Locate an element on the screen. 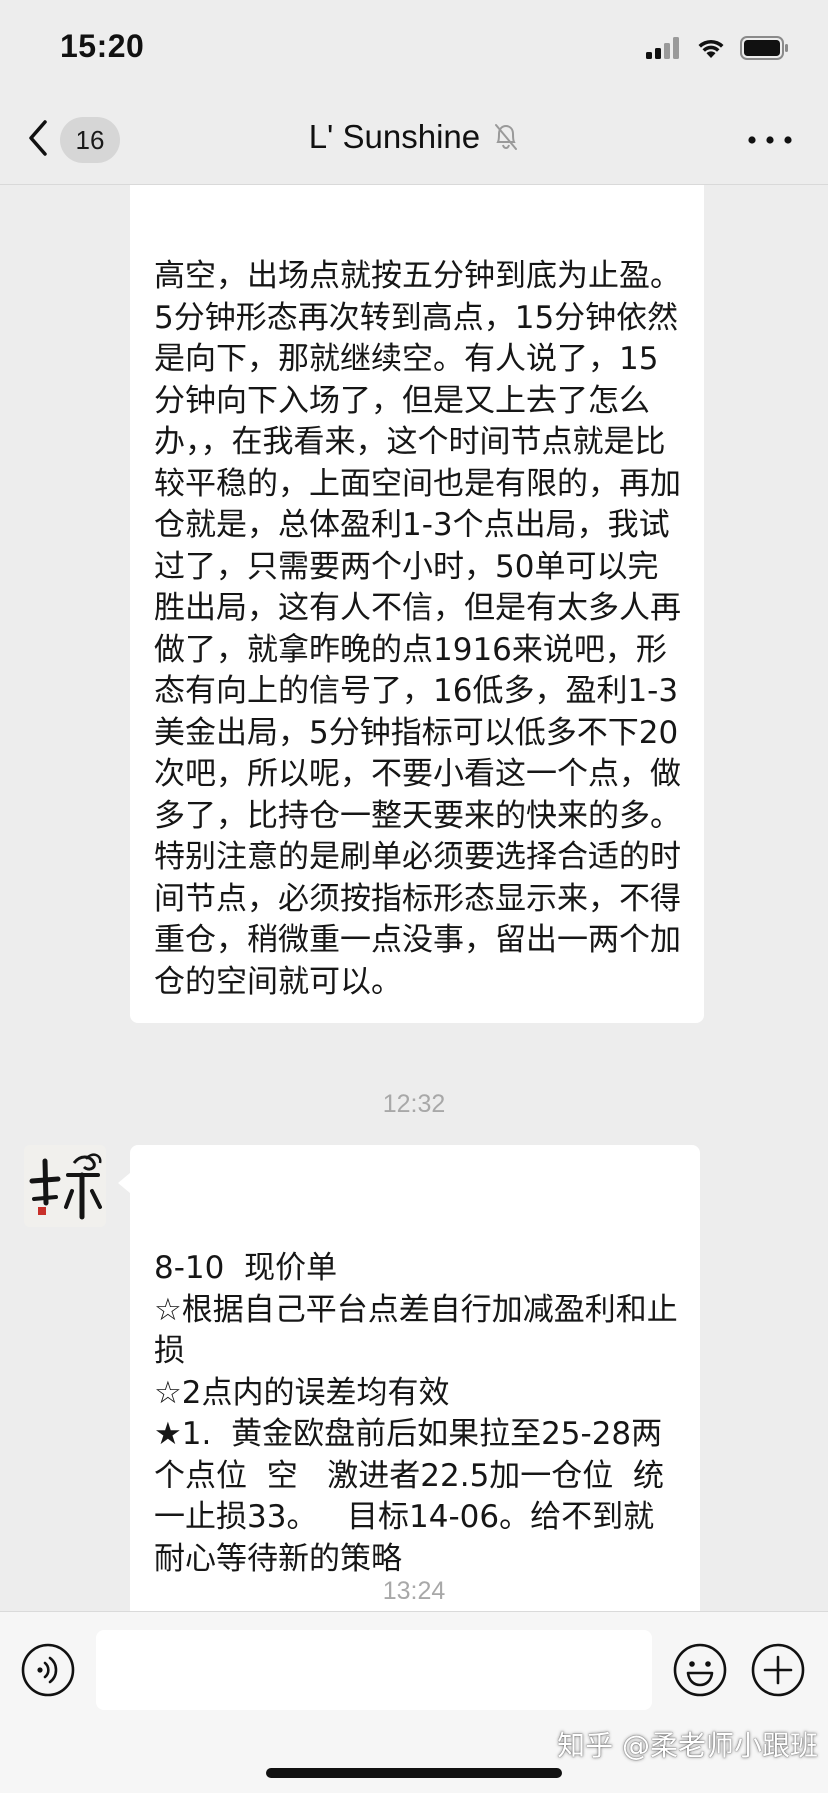  more-dots-icon is located at coordinates (770, 150).